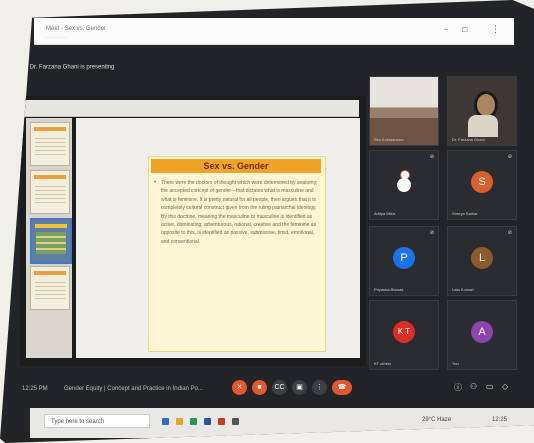  I want to click on end-call-icon: ☎, so click(342, 387).